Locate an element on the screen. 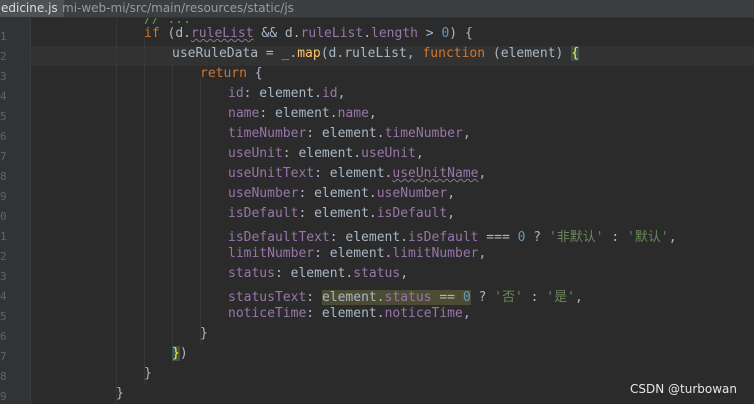  code-line-close-map: }) is located at coordinates (180, 356).